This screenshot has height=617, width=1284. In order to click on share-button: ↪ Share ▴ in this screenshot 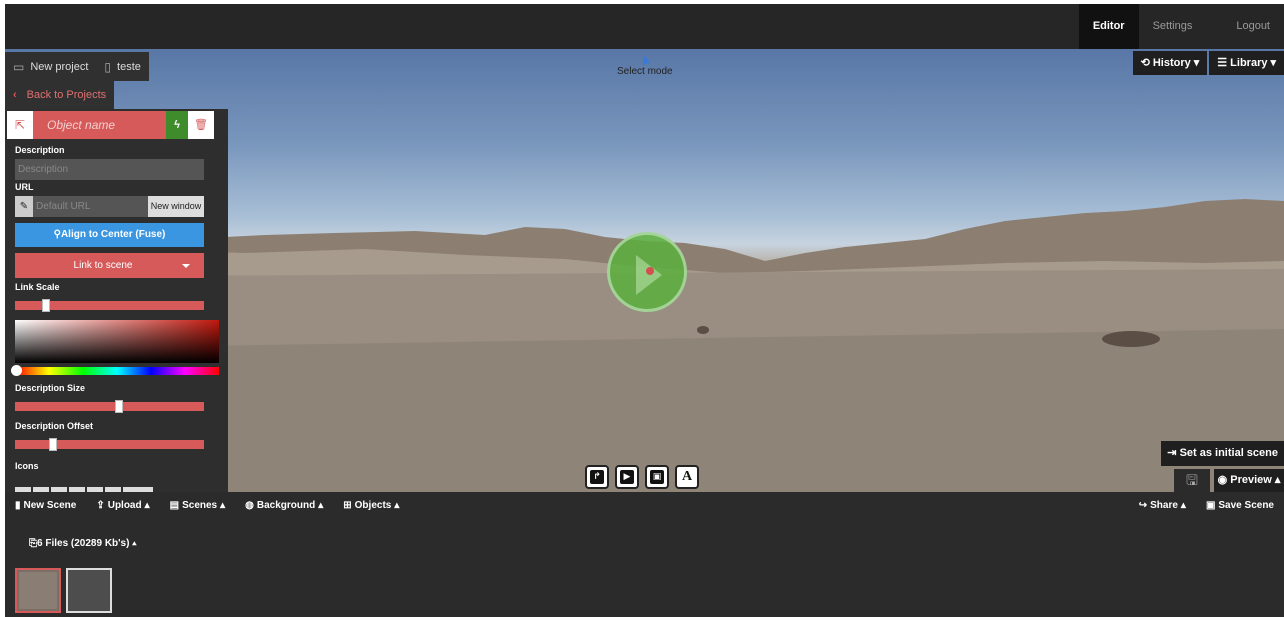, I will do `click(1162, 505)`.